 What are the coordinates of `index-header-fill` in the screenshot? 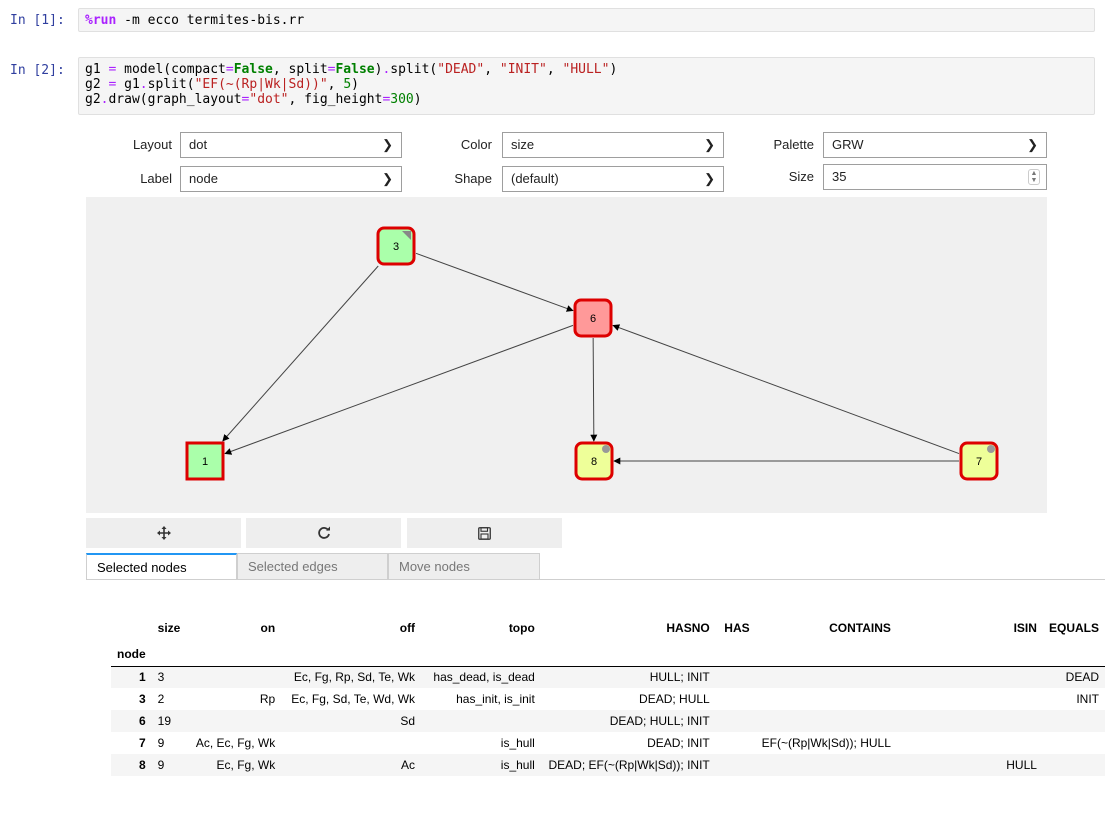 It's located at (628, 654).